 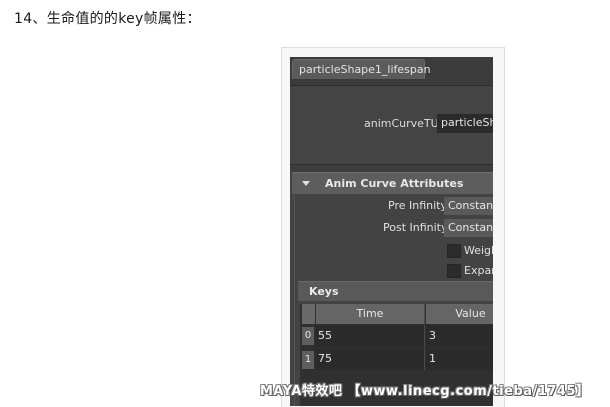 I want to click on page-heading: 14、生命值的的key帧属性：, so click(x=107, y=19).